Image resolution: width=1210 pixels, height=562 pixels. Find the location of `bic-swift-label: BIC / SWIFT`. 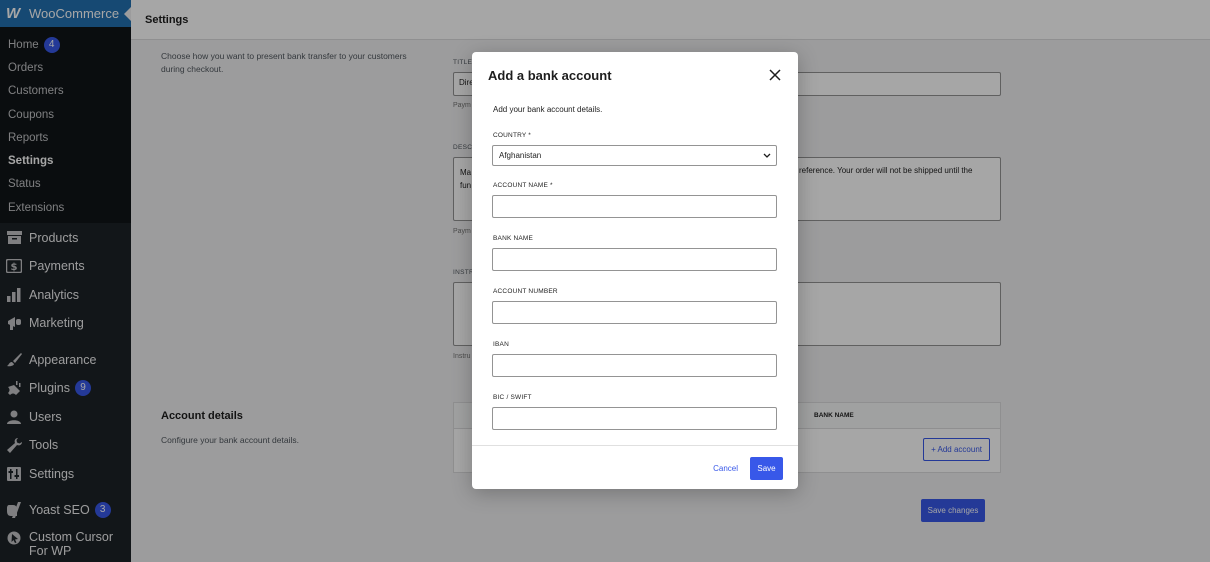

bic-swift-label: BIC / SWIFT is located at coordinates (512, 397).